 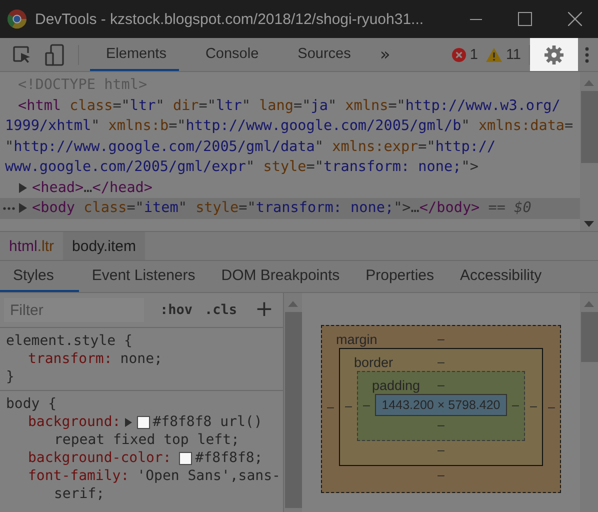 What do you see at coordinates (70, 341) in the screenshot?
I see `rule-selector: element.style {` at bounding box center [70, 341].